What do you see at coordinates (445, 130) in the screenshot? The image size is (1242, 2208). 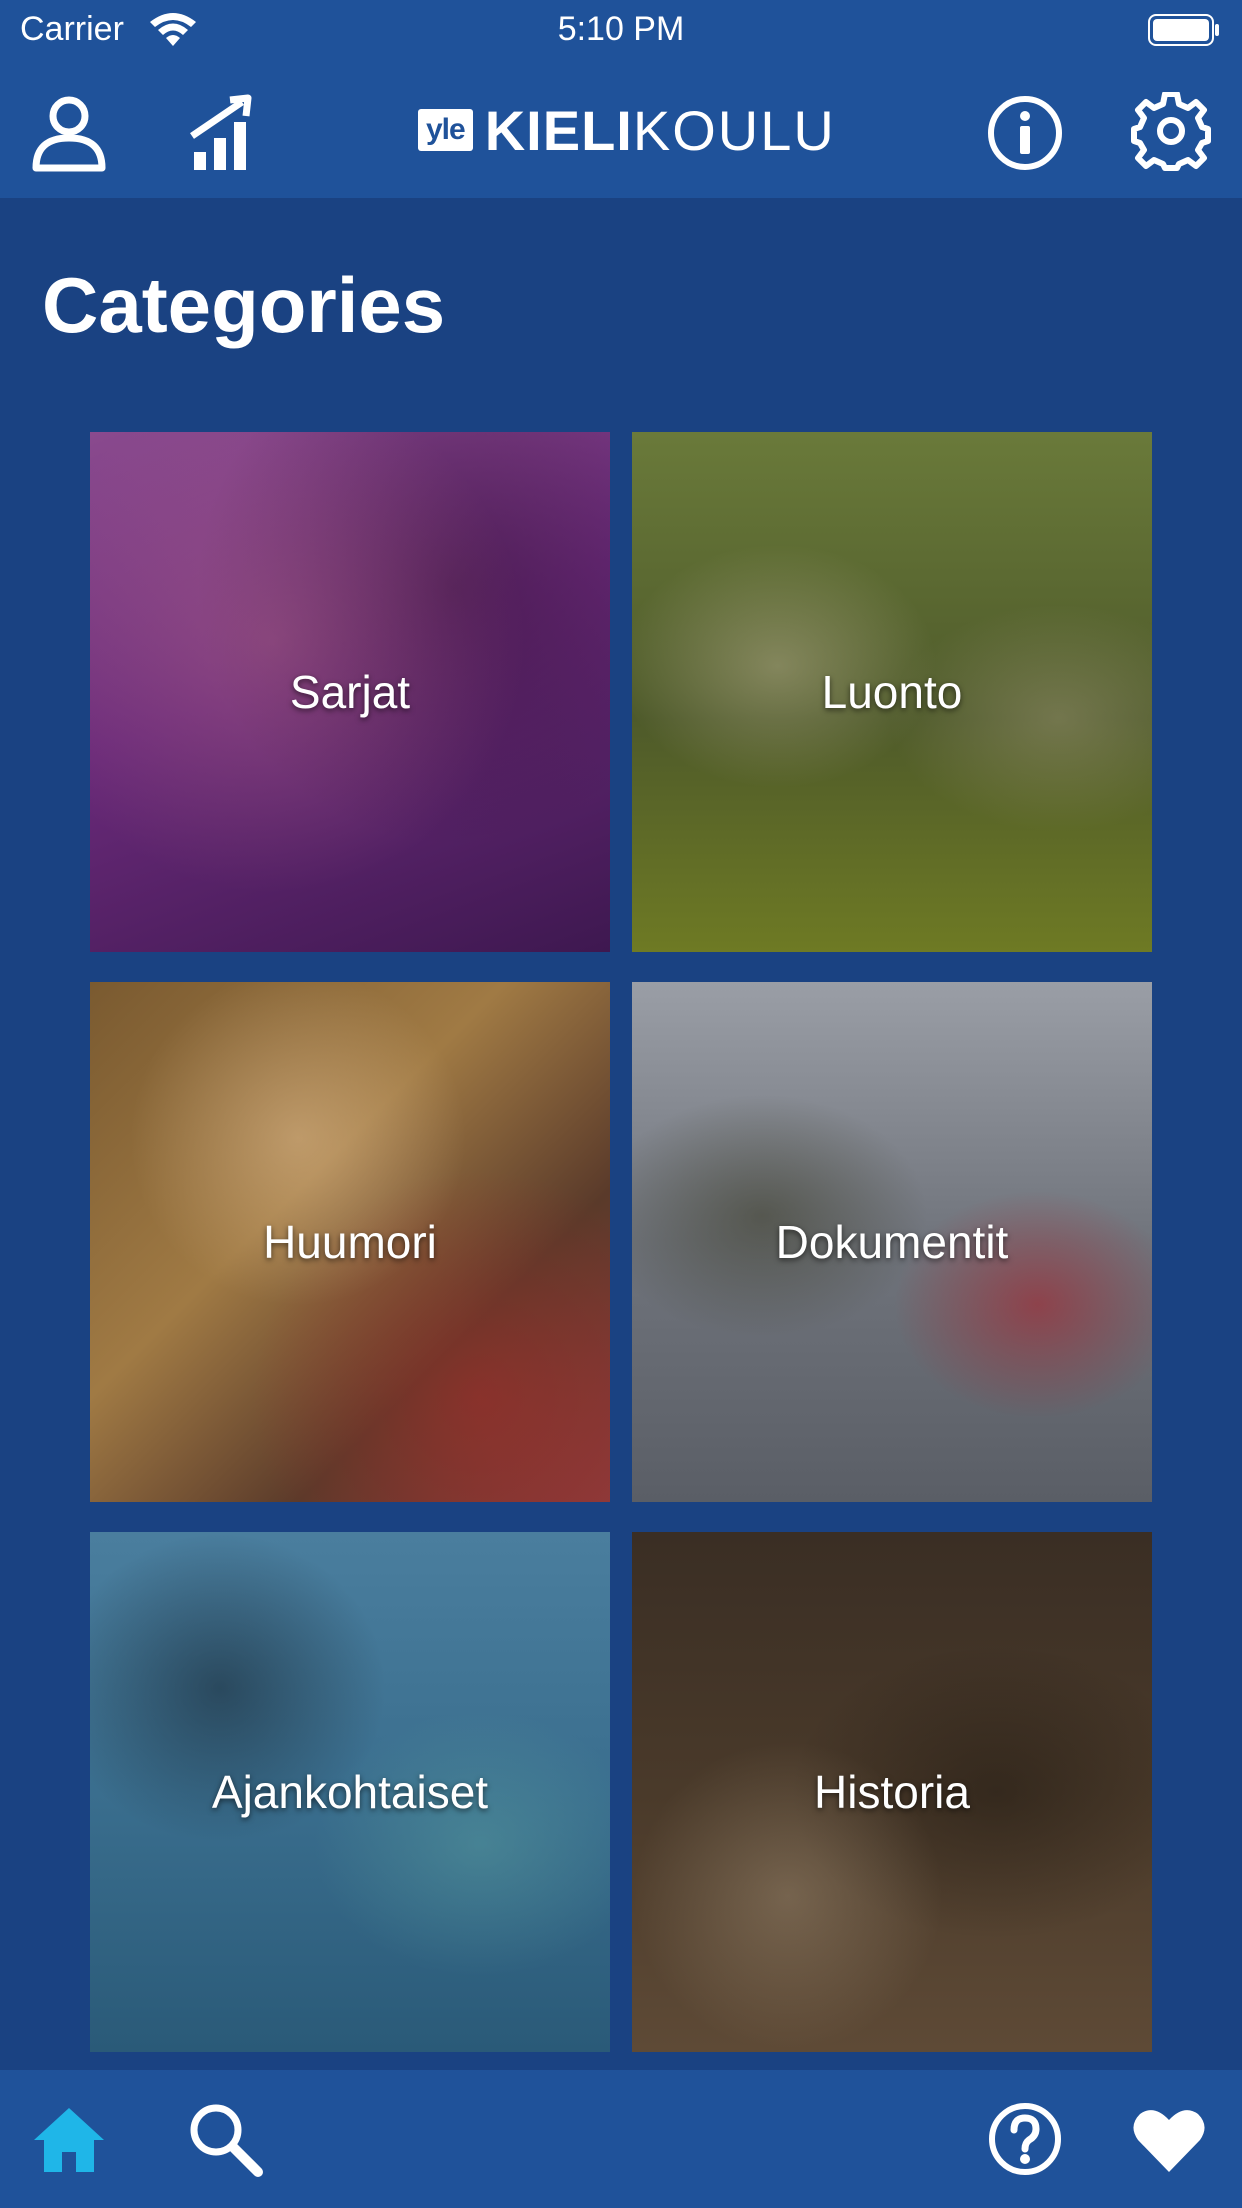 I see `logo-yle-mark: yle` at bounding box center [445, 130].